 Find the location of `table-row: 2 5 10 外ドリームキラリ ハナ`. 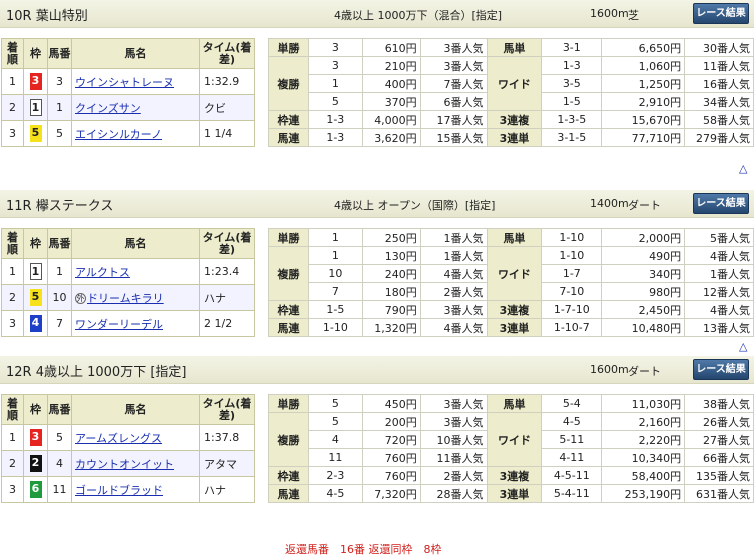

table-row: 2 5 10 外ドリームキラリ ハナ is located at coordinates (128, 297).